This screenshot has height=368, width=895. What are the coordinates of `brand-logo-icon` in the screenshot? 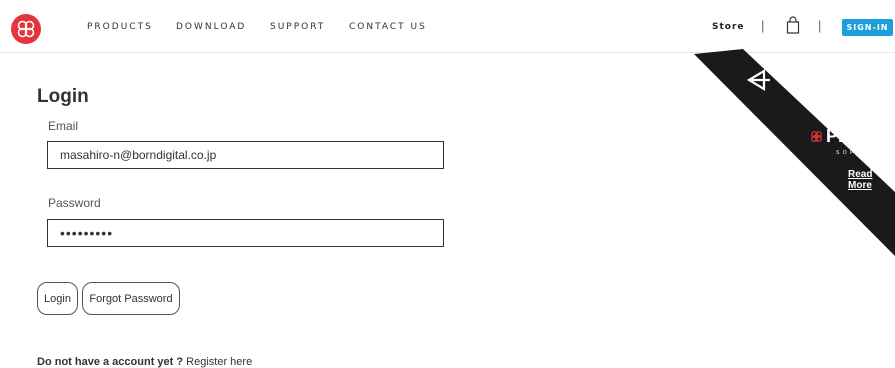 It's located at (26, 29).